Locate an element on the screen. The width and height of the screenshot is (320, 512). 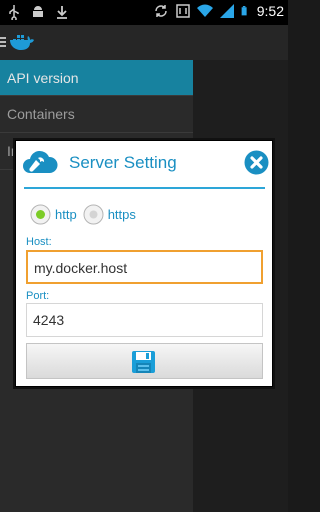
signal-icon is located at coordinates (226, 11).